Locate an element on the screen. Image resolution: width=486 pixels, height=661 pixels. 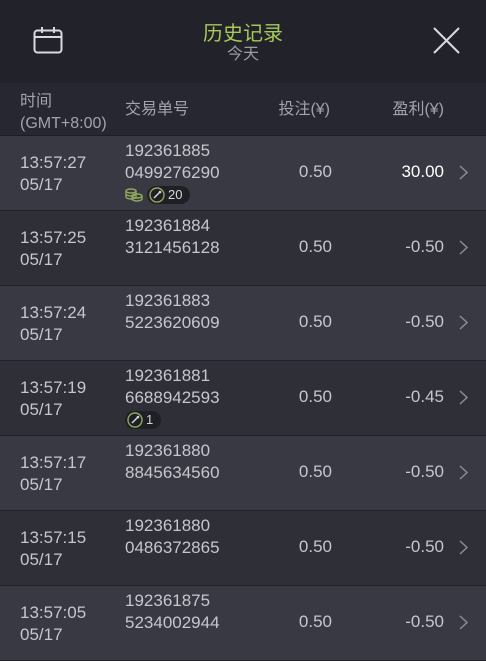
close-icon is located at coordinates (446, 40).